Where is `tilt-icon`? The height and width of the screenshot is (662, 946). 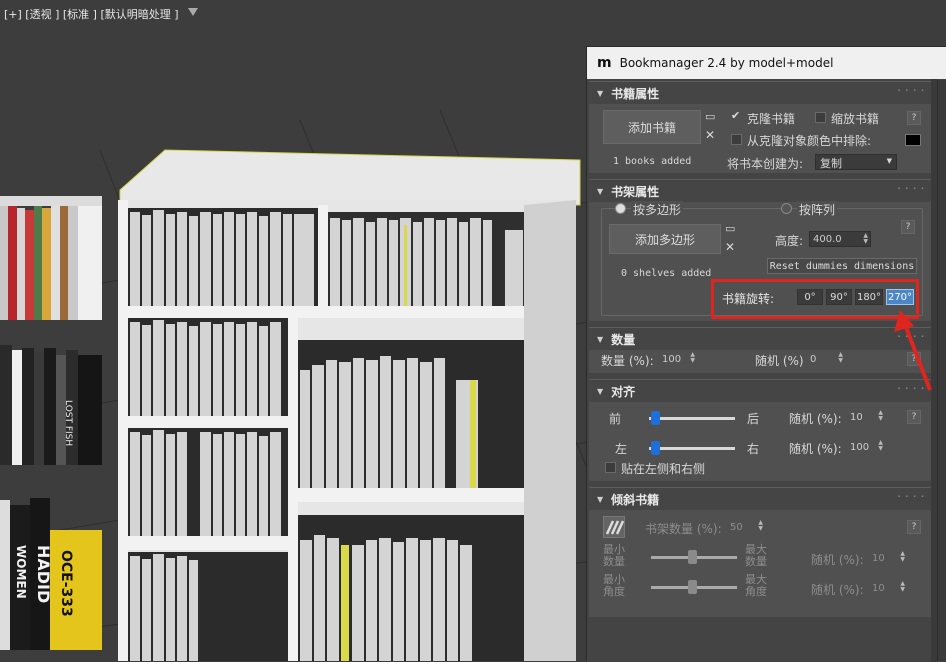
tilt-icon is located at coordinates (614, 527).